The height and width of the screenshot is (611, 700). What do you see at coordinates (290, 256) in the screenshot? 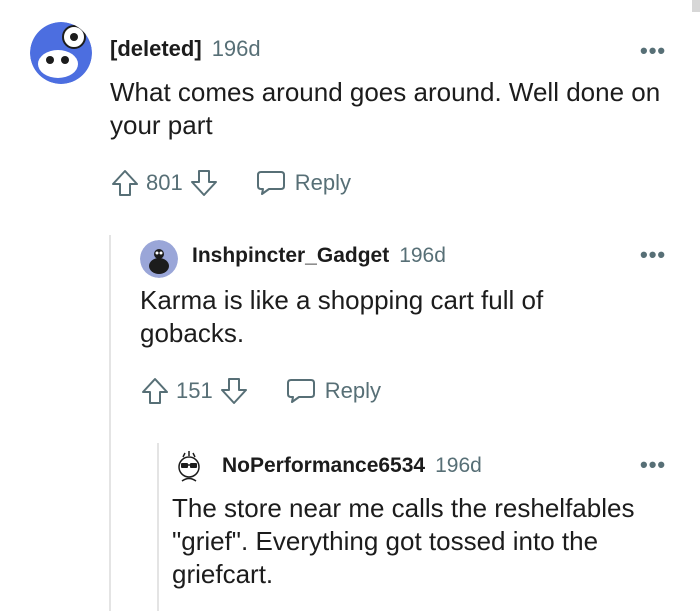
I see `username: Inshpincter_Gadget` at bounding box center [290, 256].